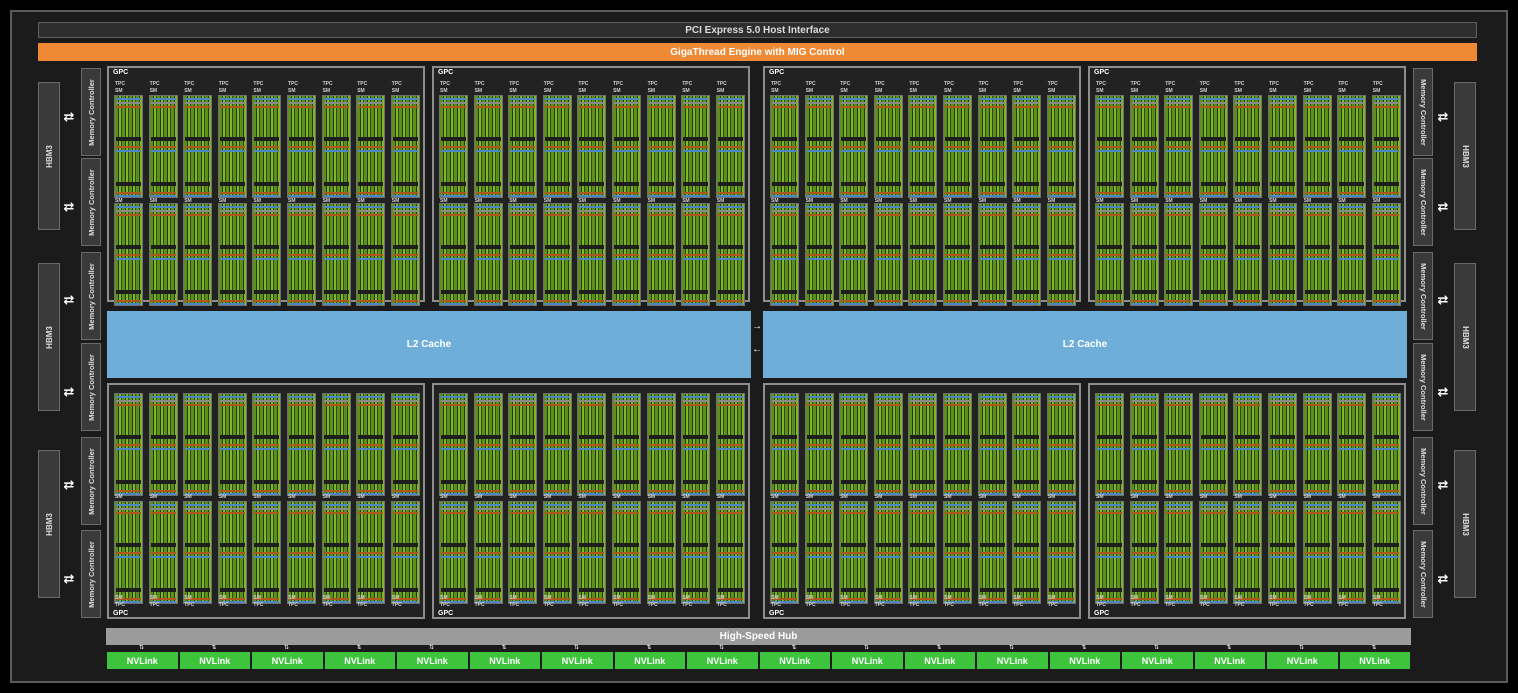  Describe the element at coordinates (91, 481) in the screenshot. I see `memory-controller-left: Memory Controller` at that location.